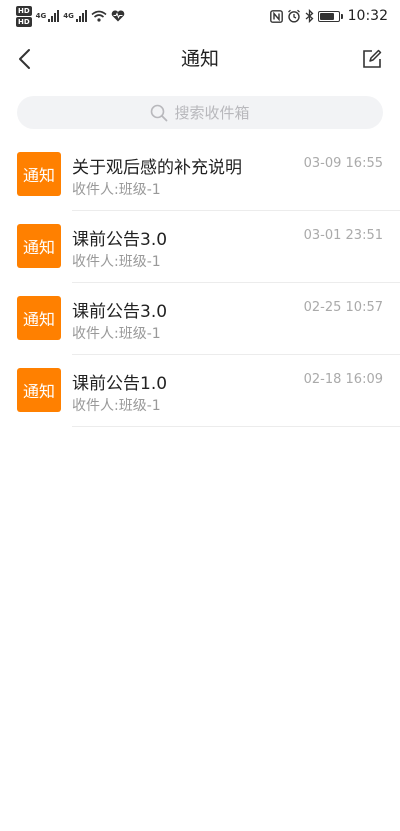  Describe the element at coordinates (309, 16) in the screenshot. I see `bluetooth-icon` at that location.